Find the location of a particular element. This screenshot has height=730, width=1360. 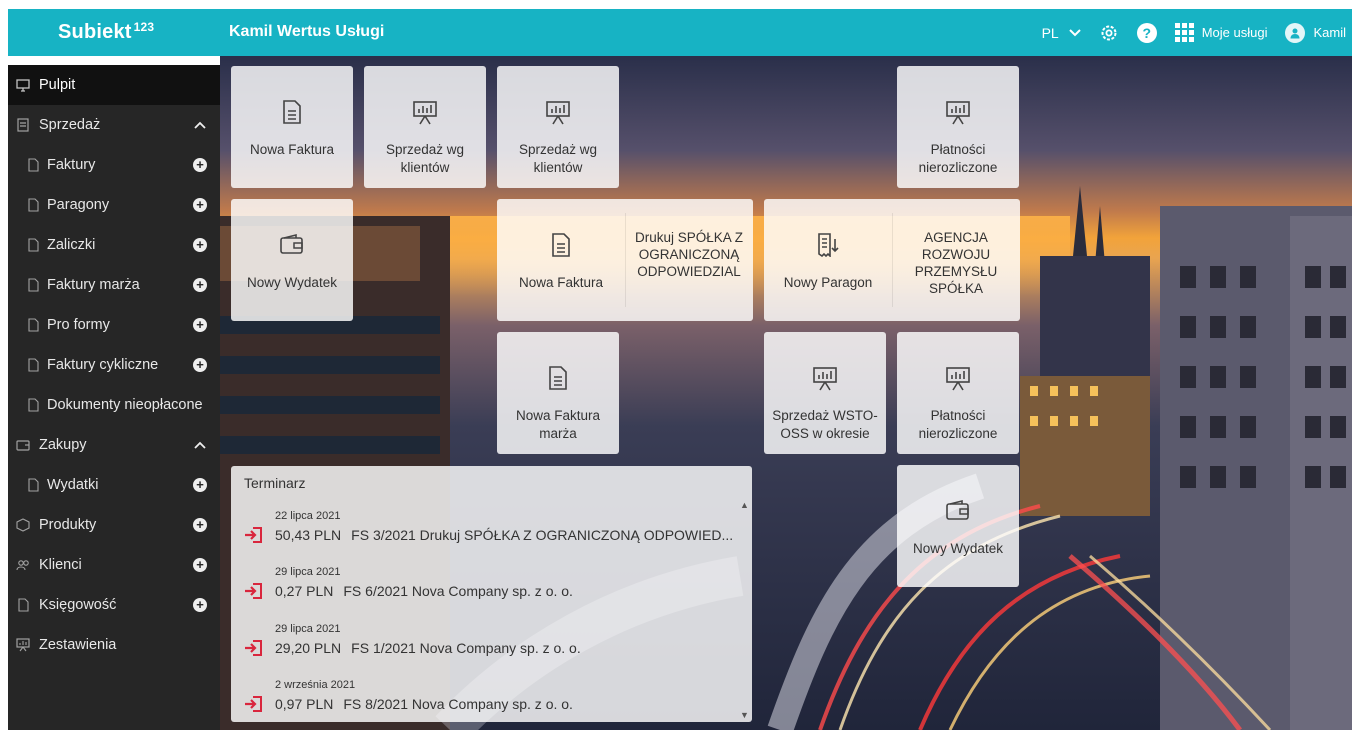

services-button: Moje usługi is located at coordinates (1220, 32).